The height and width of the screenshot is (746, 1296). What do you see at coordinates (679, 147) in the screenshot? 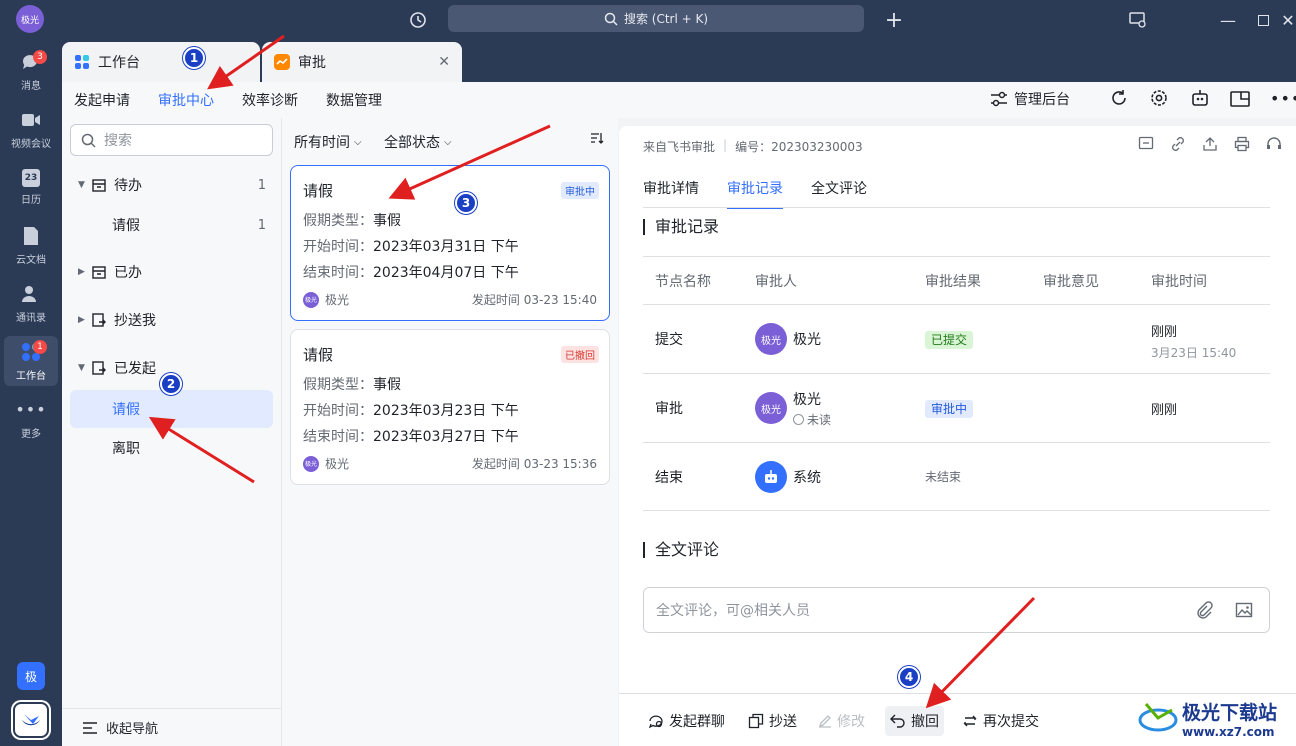
I see `detail-source: 来自飞书审批` at bounding box center [679, 147].